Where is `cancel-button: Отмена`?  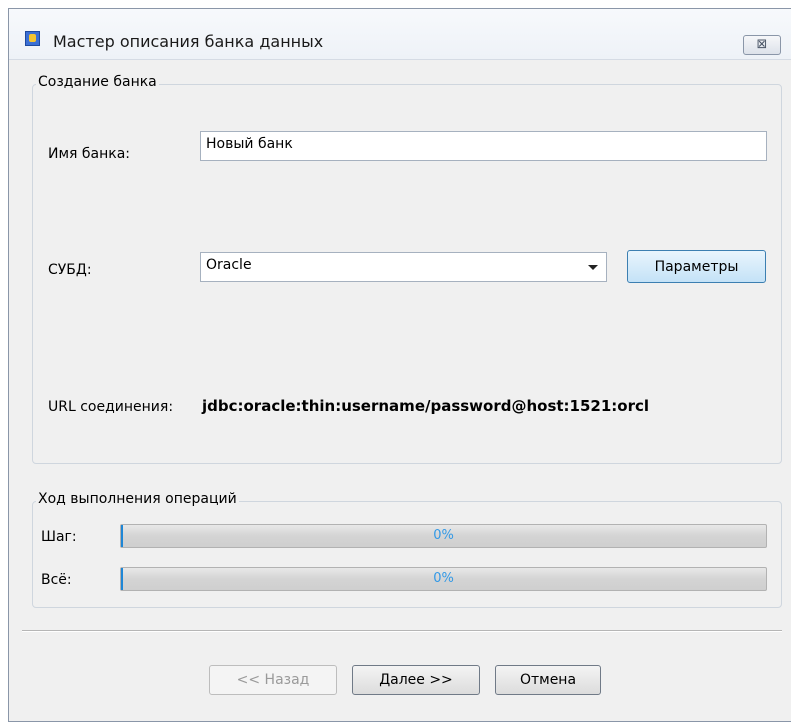
cancel-button: Отмена is located at coordinates (548, 680).